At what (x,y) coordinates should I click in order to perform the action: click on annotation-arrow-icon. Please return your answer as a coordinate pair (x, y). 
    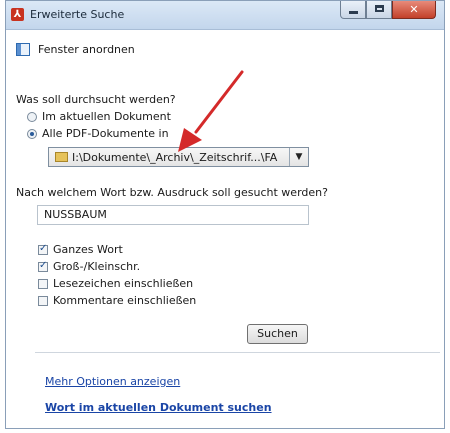
    Looking at the image, I should click on (211, 111).